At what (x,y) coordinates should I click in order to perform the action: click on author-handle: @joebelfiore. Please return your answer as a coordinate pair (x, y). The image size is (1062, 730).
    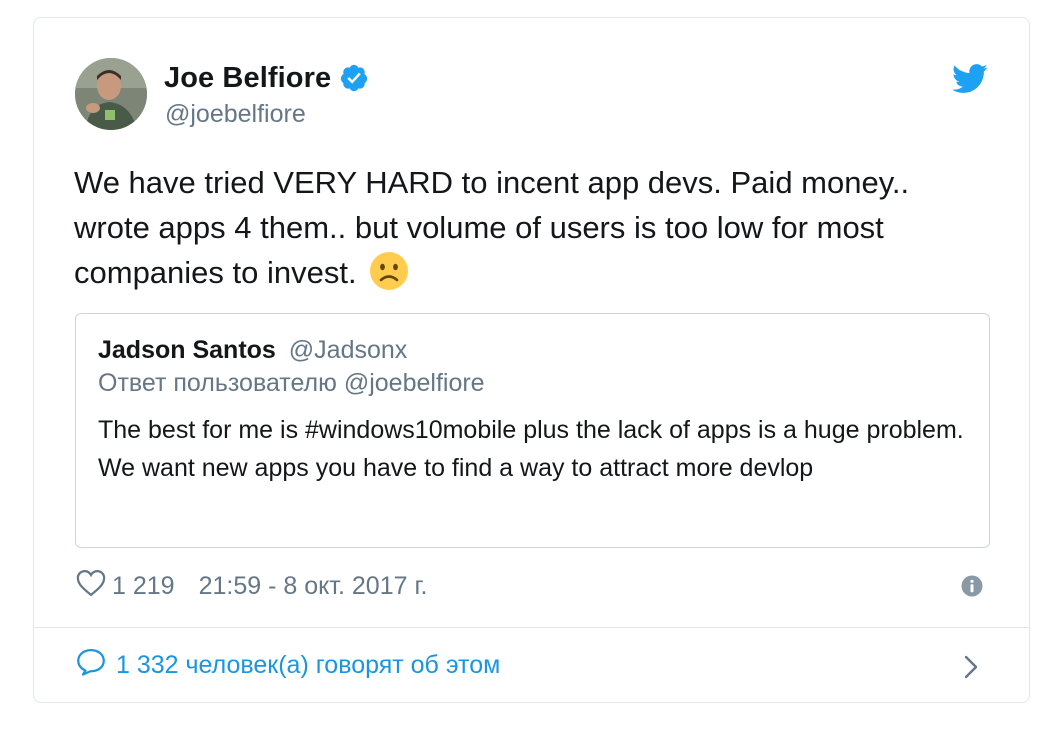
    Looking at the image, I should click on (235, 114).